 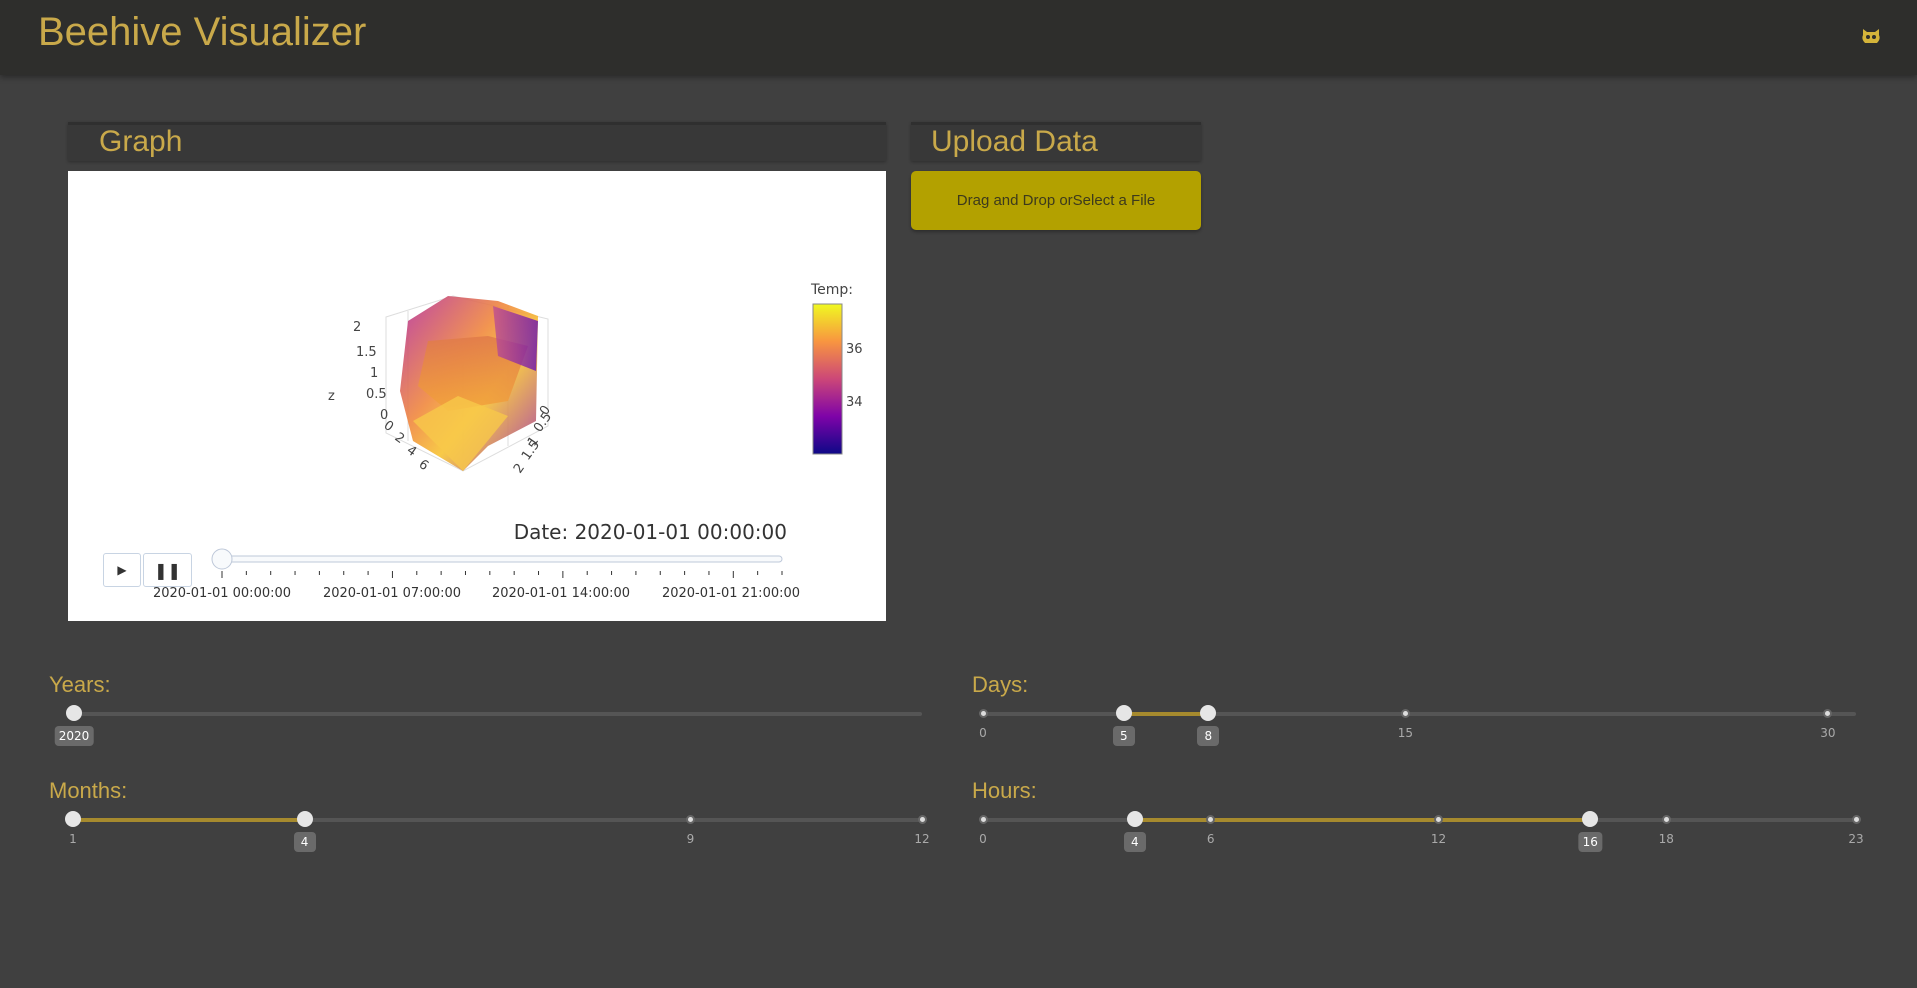 I want to click on colorbar-title: Temp:, so click(x=831, y=290).